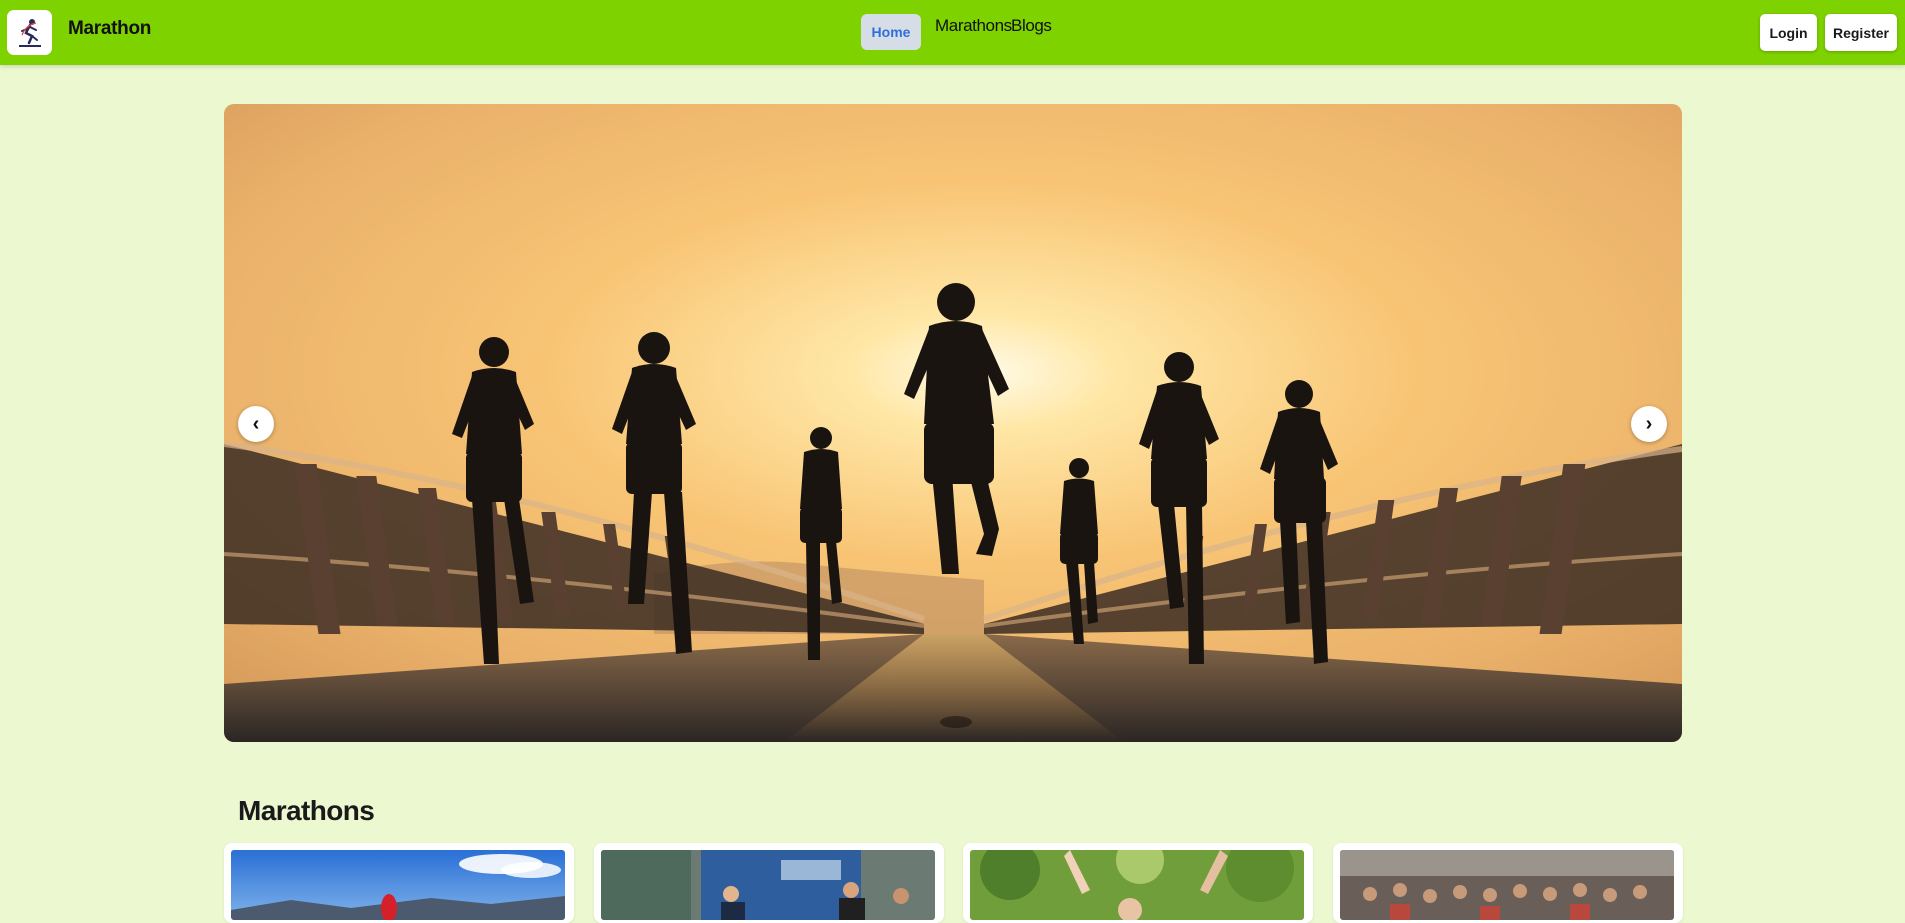  Describe the element at coordinates (1649, 424) in the screenshot. I see `slider-next-button: ›` at that location.